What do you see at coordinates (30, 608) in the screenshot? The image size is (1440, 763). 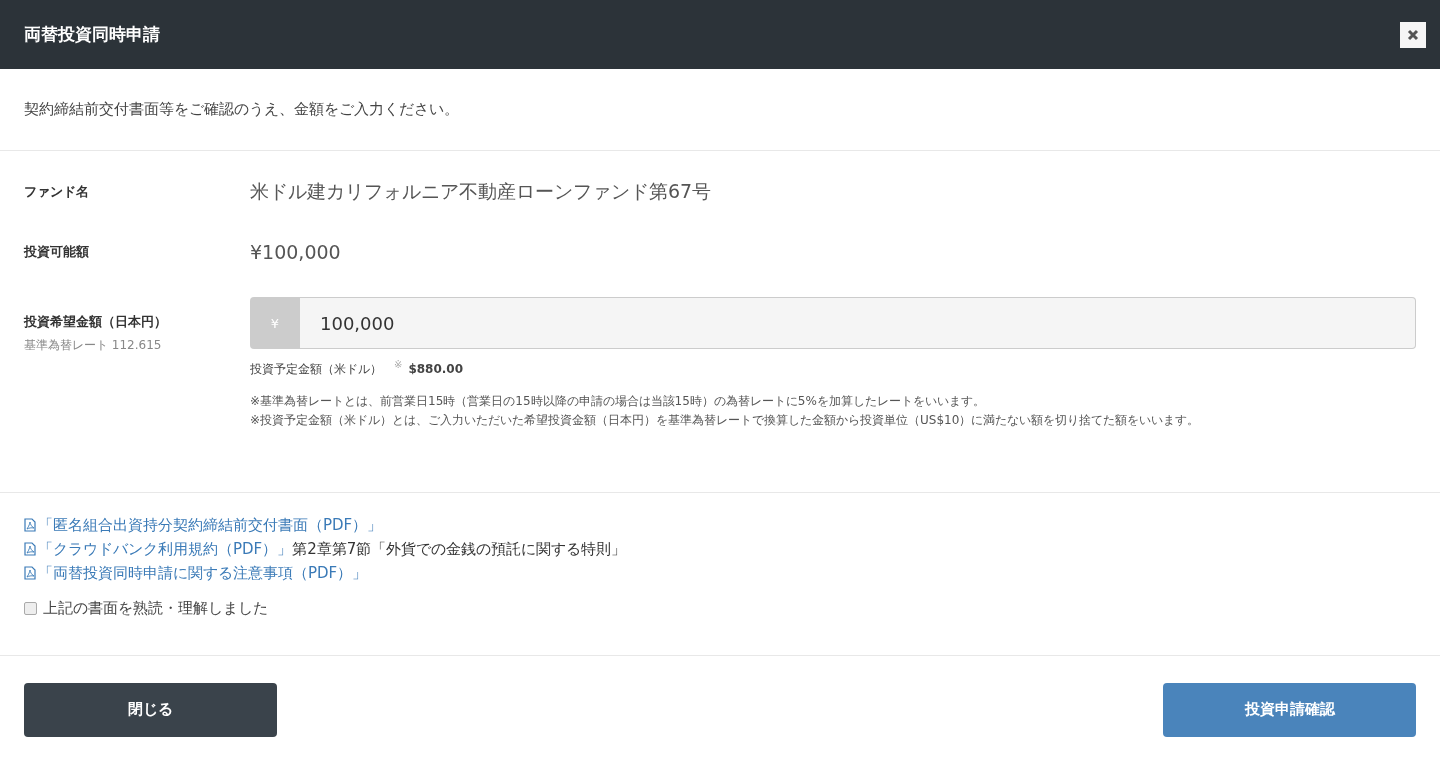 I see `agreement-checkbox` at bounding box center [30, 608].